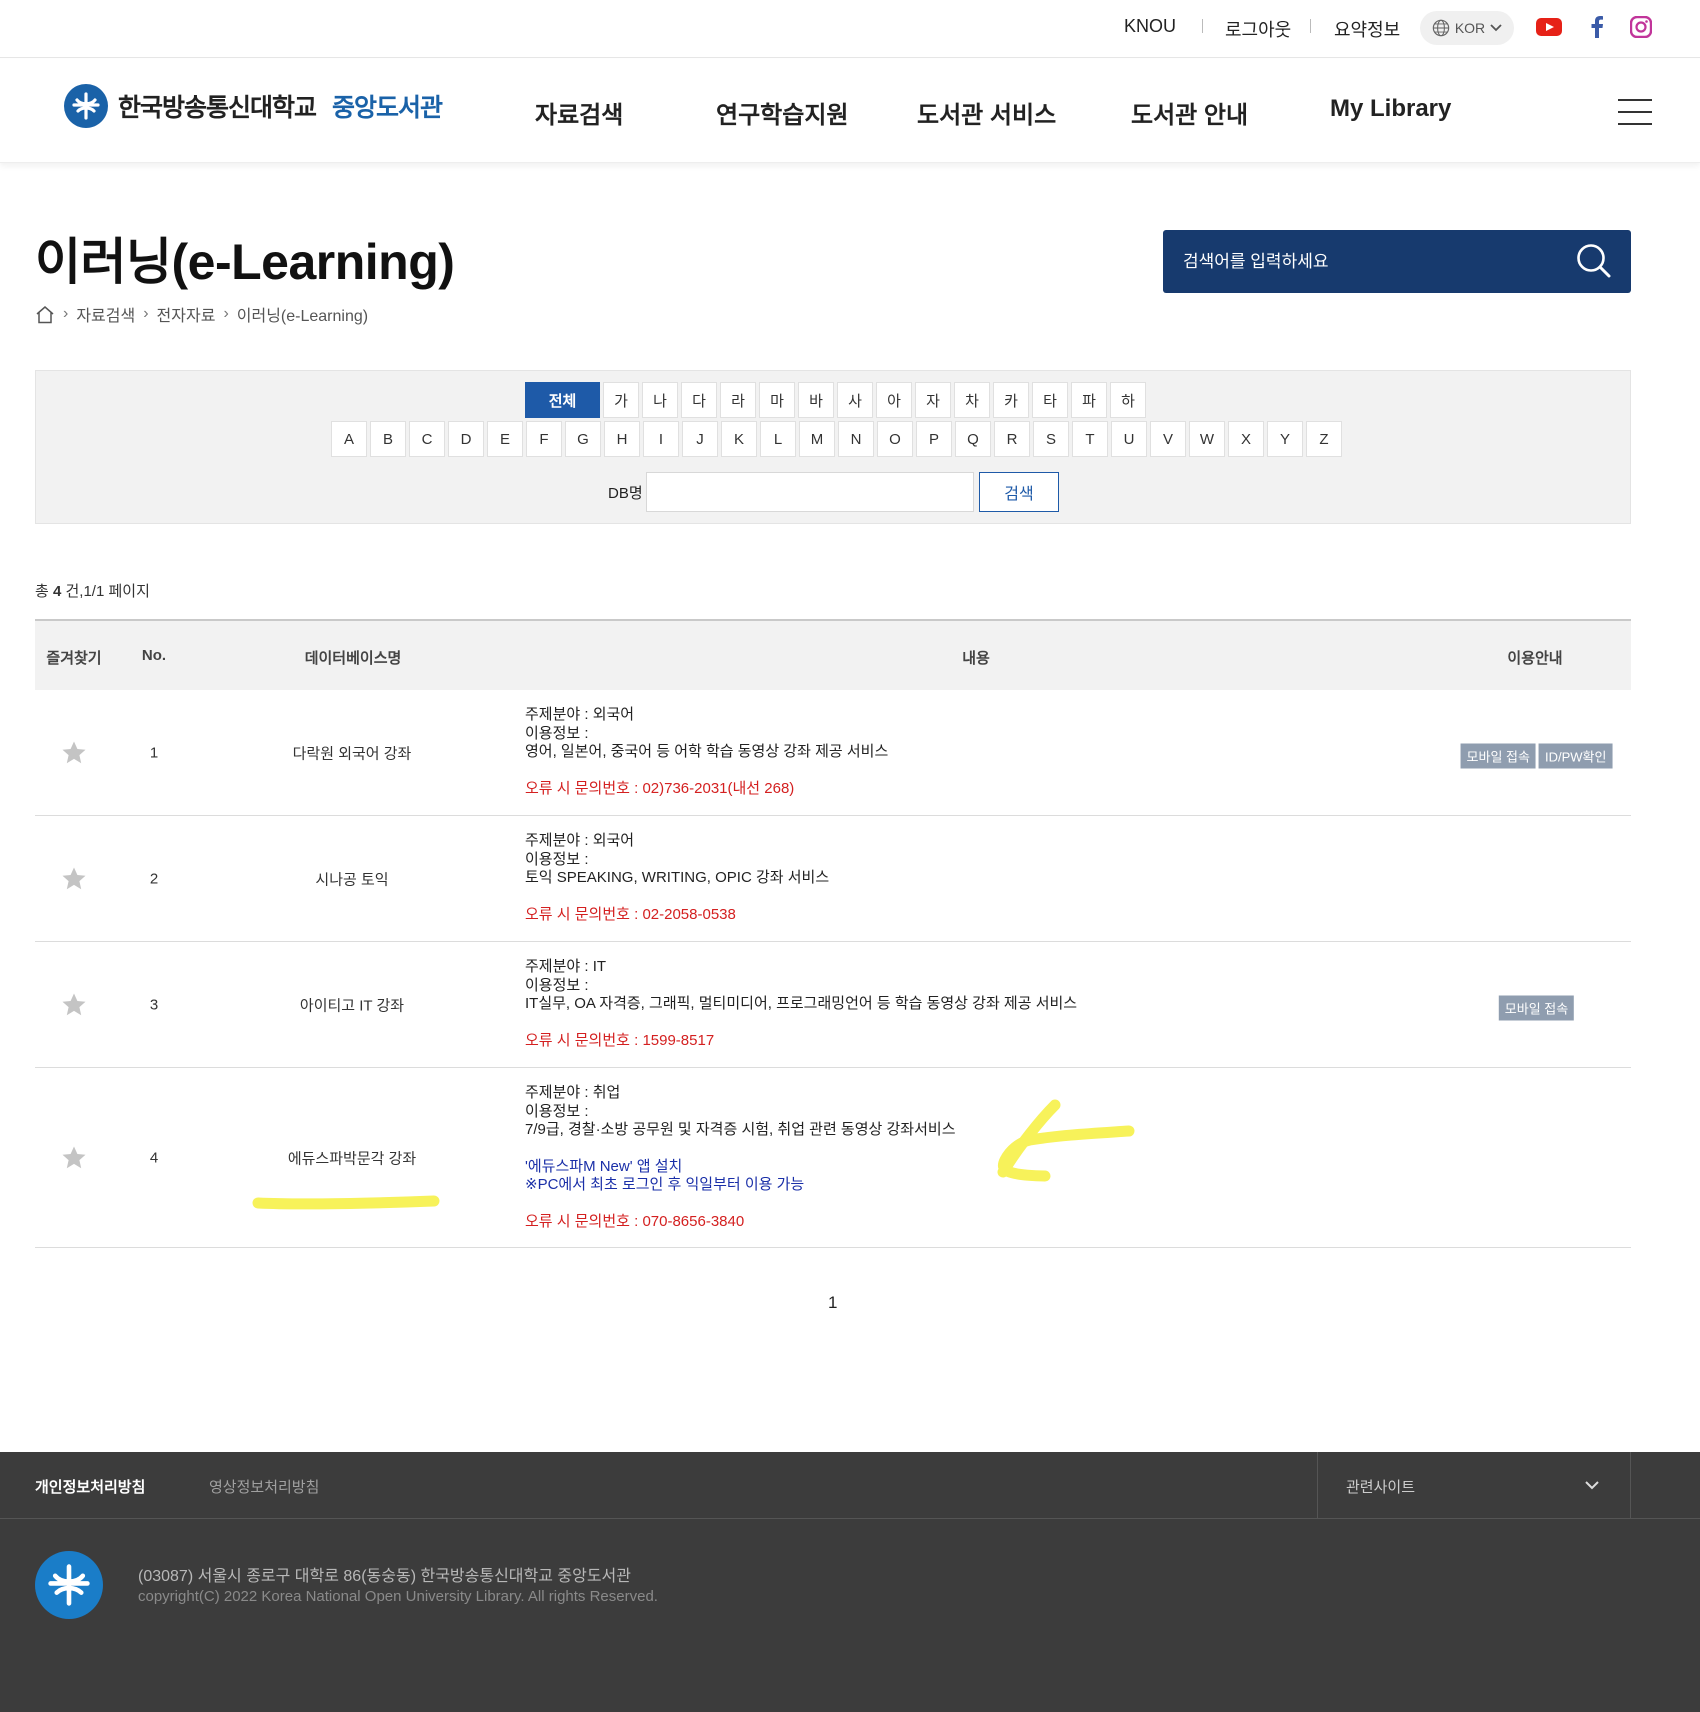 This screenshot has height=1712, width=1700. I want to click on nav-research-support: 연구학습지원, so click(782, 112).